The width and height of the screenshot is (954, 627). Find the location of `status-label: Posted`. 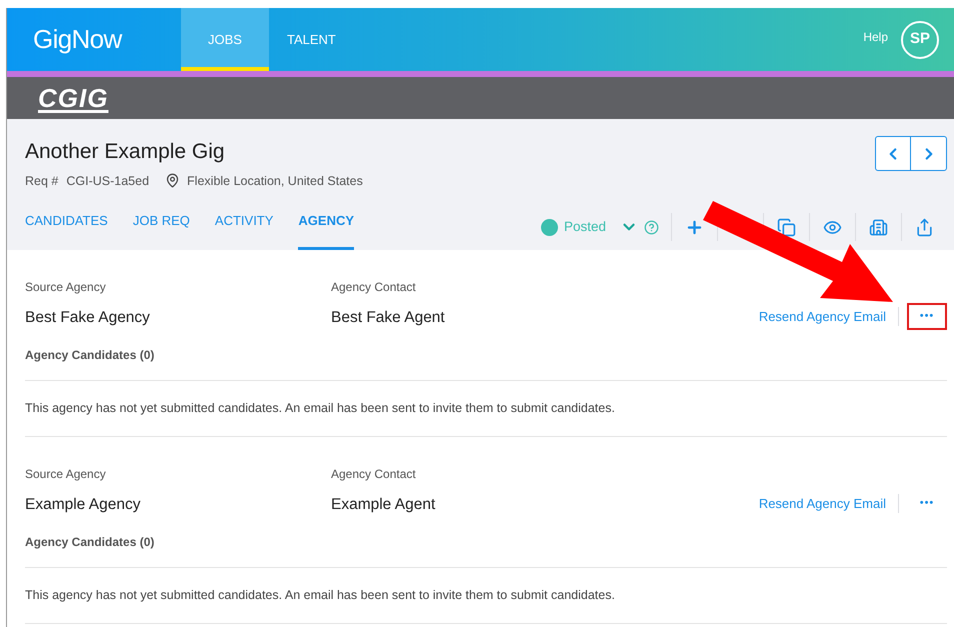

status-label: Posted is located at coordinates (585, 227).